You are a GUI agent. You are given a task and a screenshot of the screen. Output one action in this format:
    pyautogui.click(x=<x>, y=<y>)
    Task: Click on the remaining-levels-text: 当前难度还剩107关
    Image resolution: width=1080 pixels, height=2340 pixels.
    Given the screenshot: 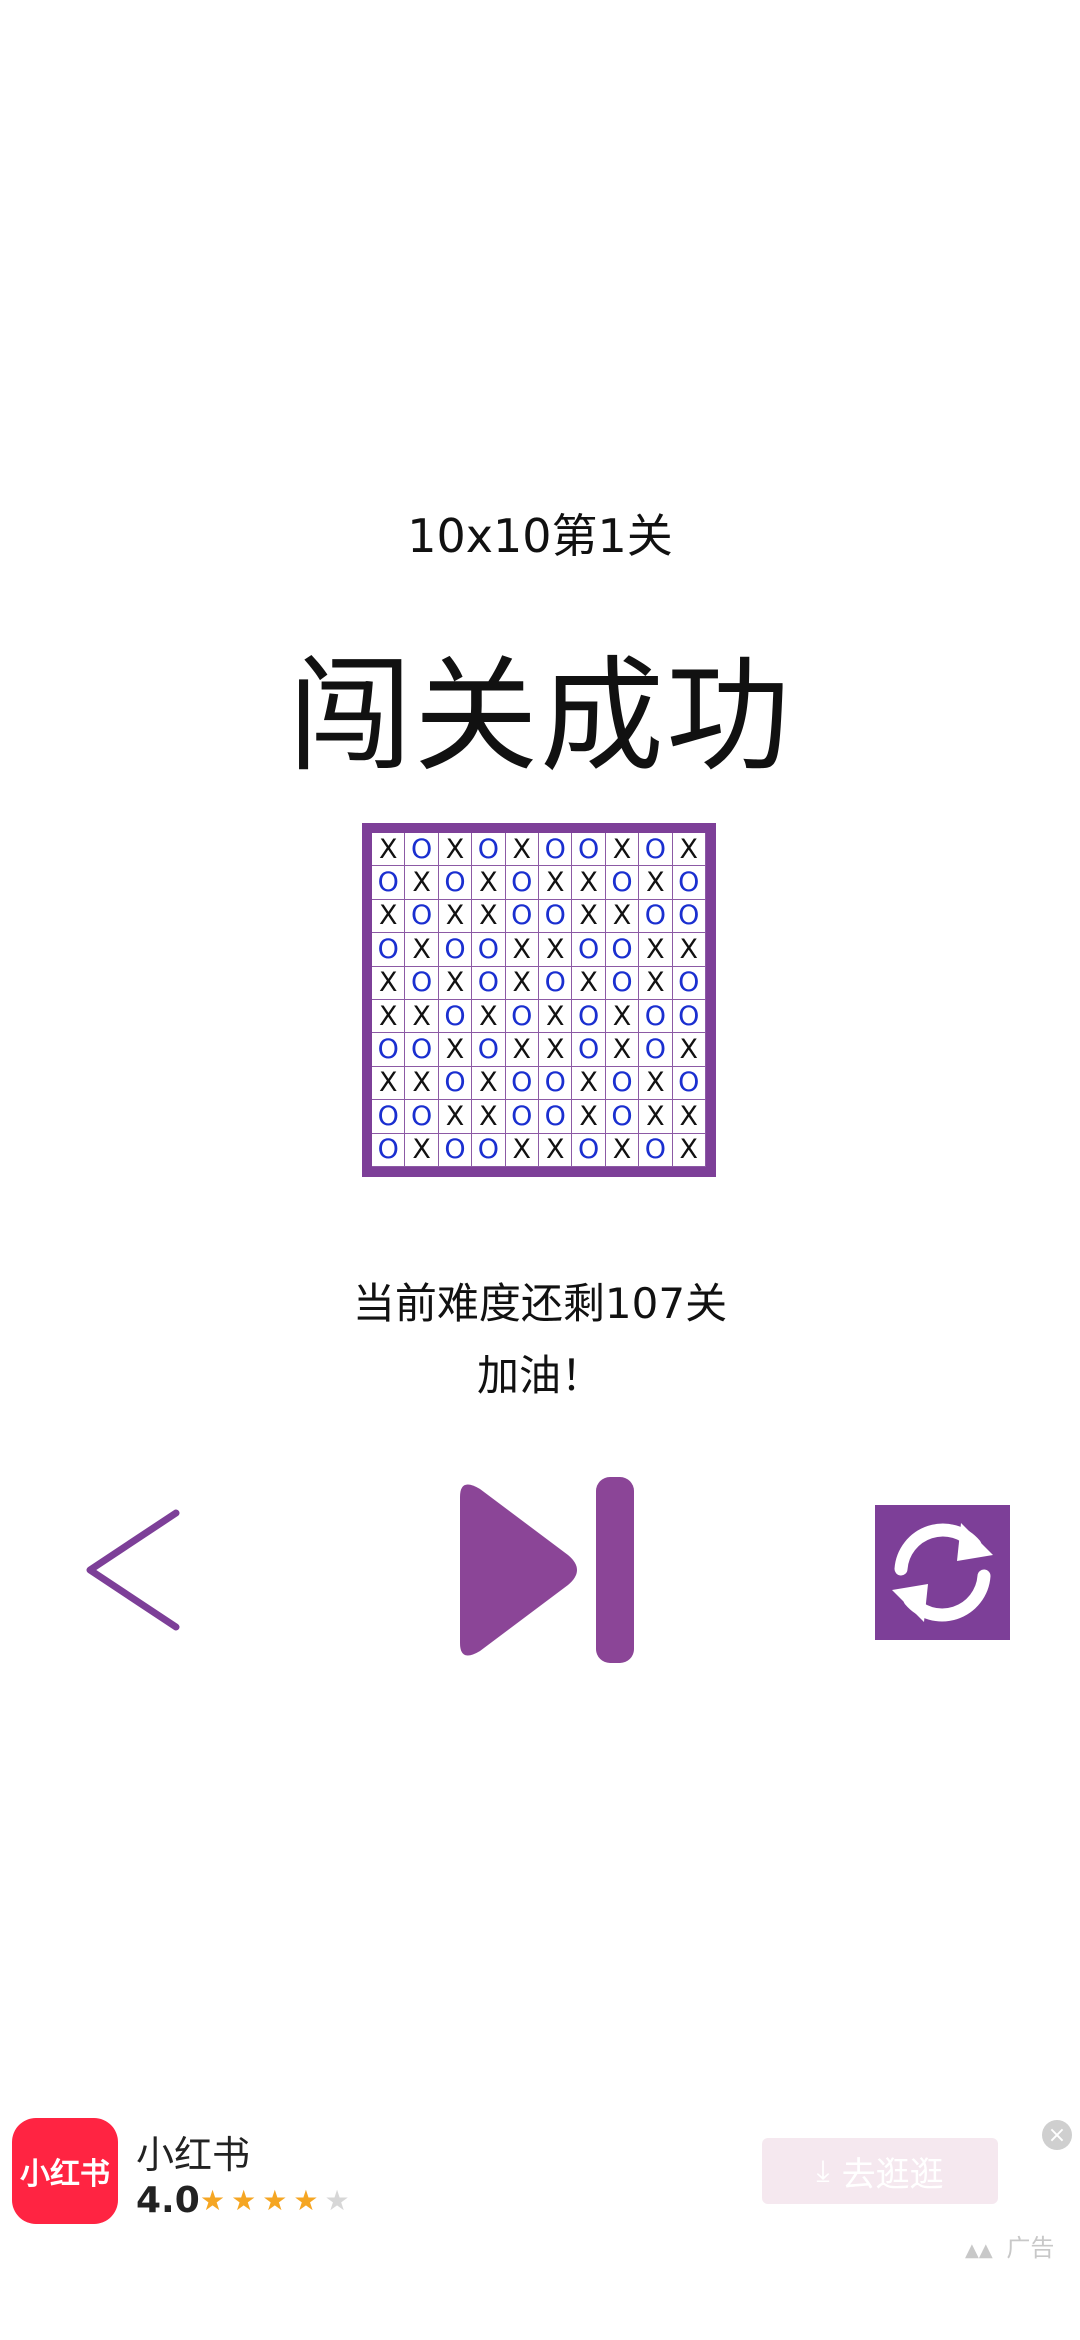 What is the action you would take?
    pyautogui.click(x=540, y=1303)
    